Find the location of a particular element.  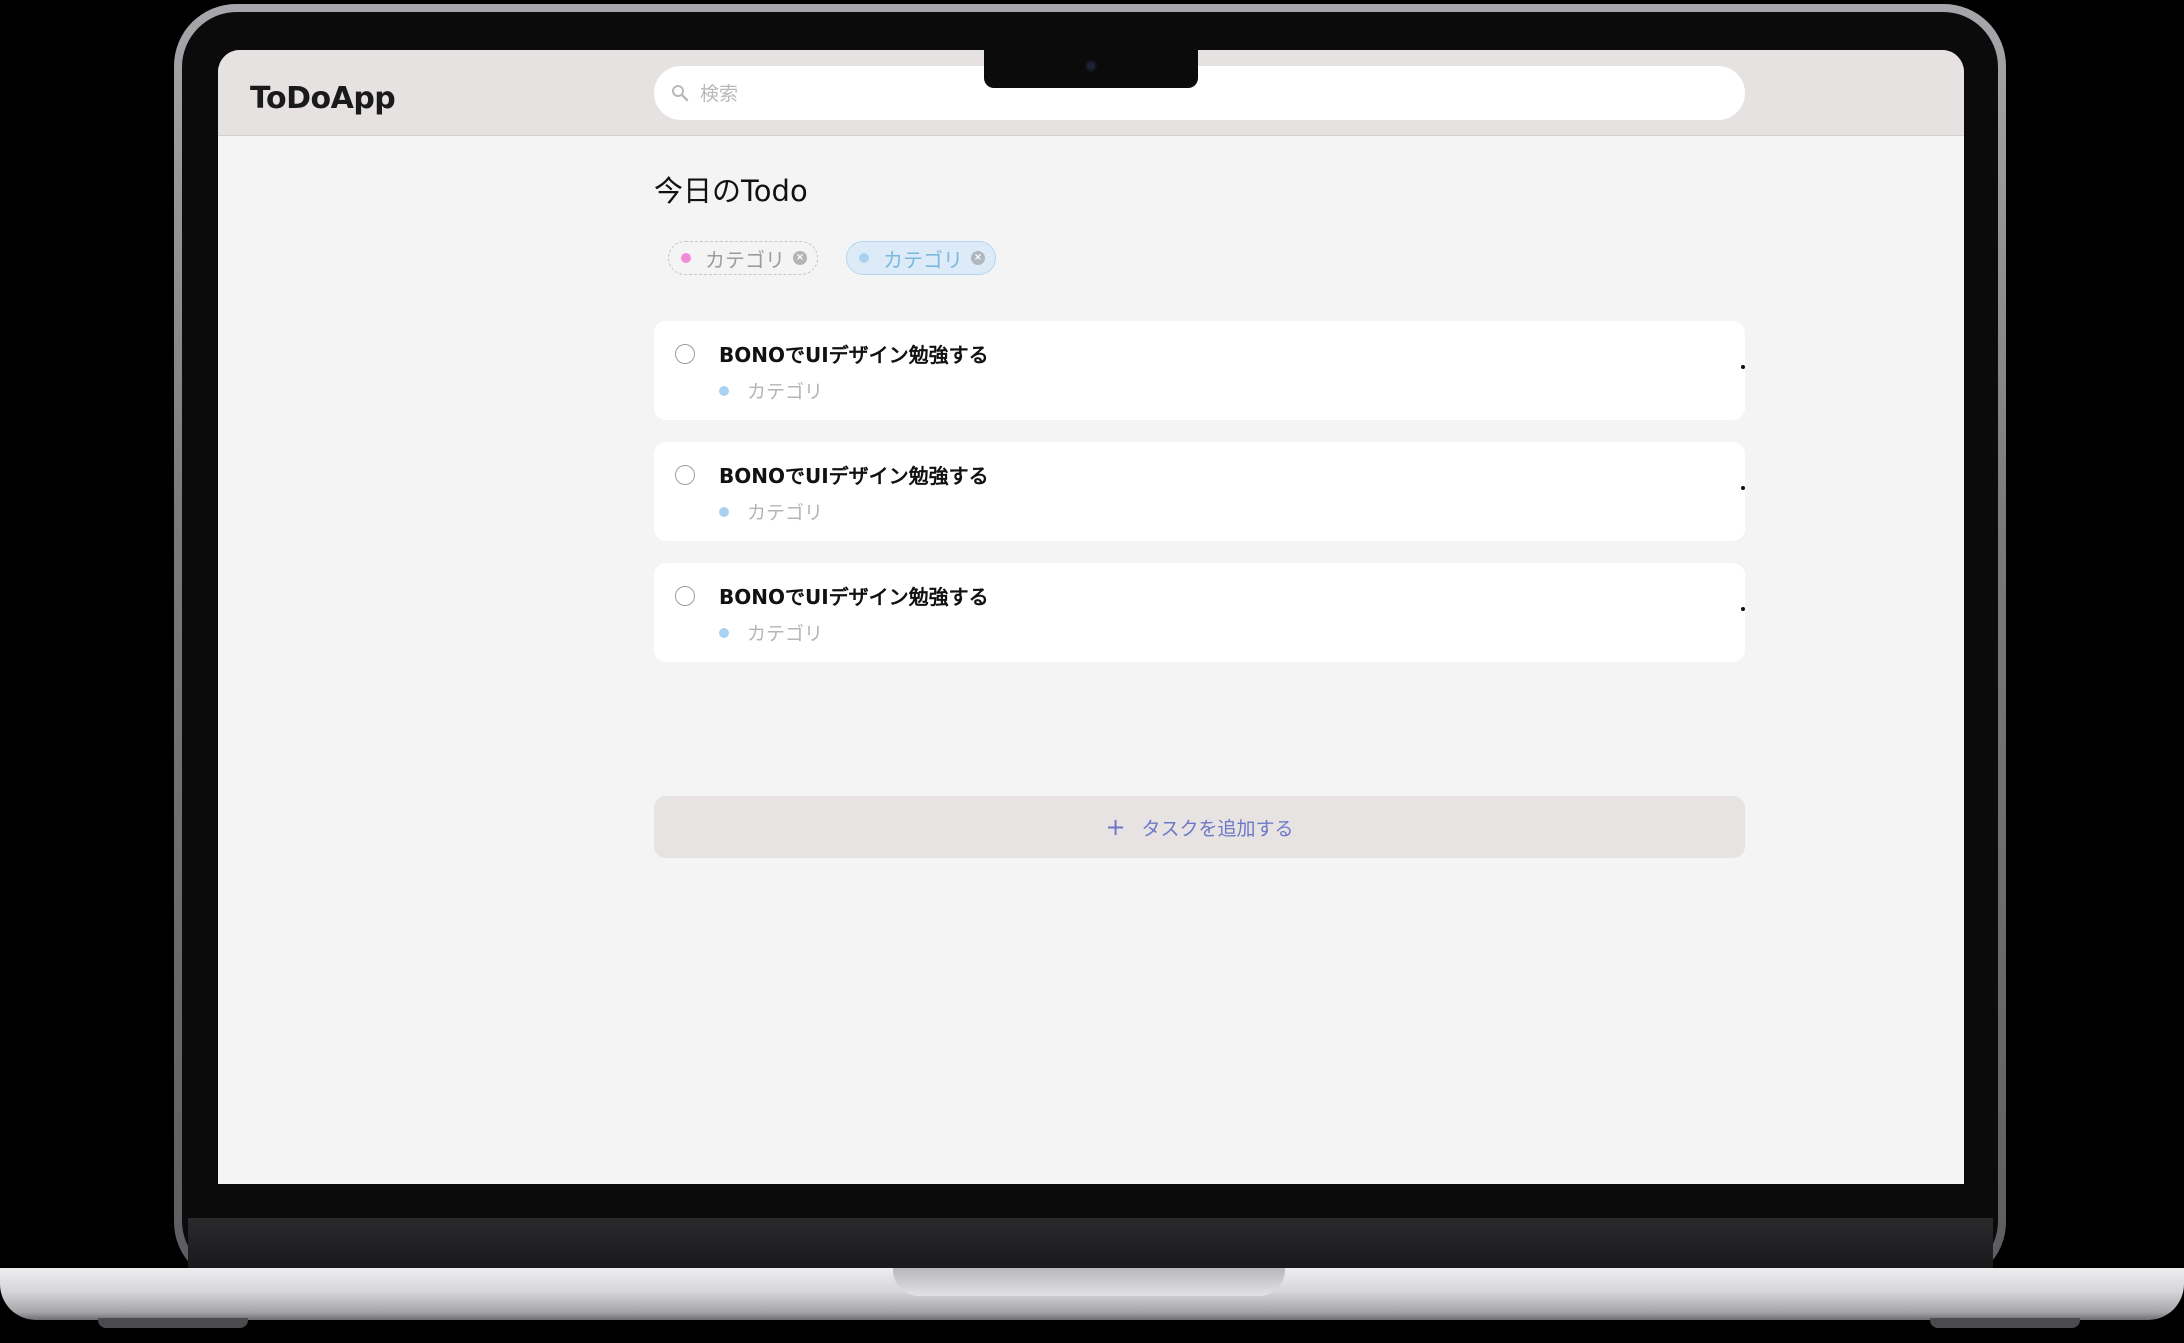

laptop-foot-right is located at coordinates (2005, 1323).